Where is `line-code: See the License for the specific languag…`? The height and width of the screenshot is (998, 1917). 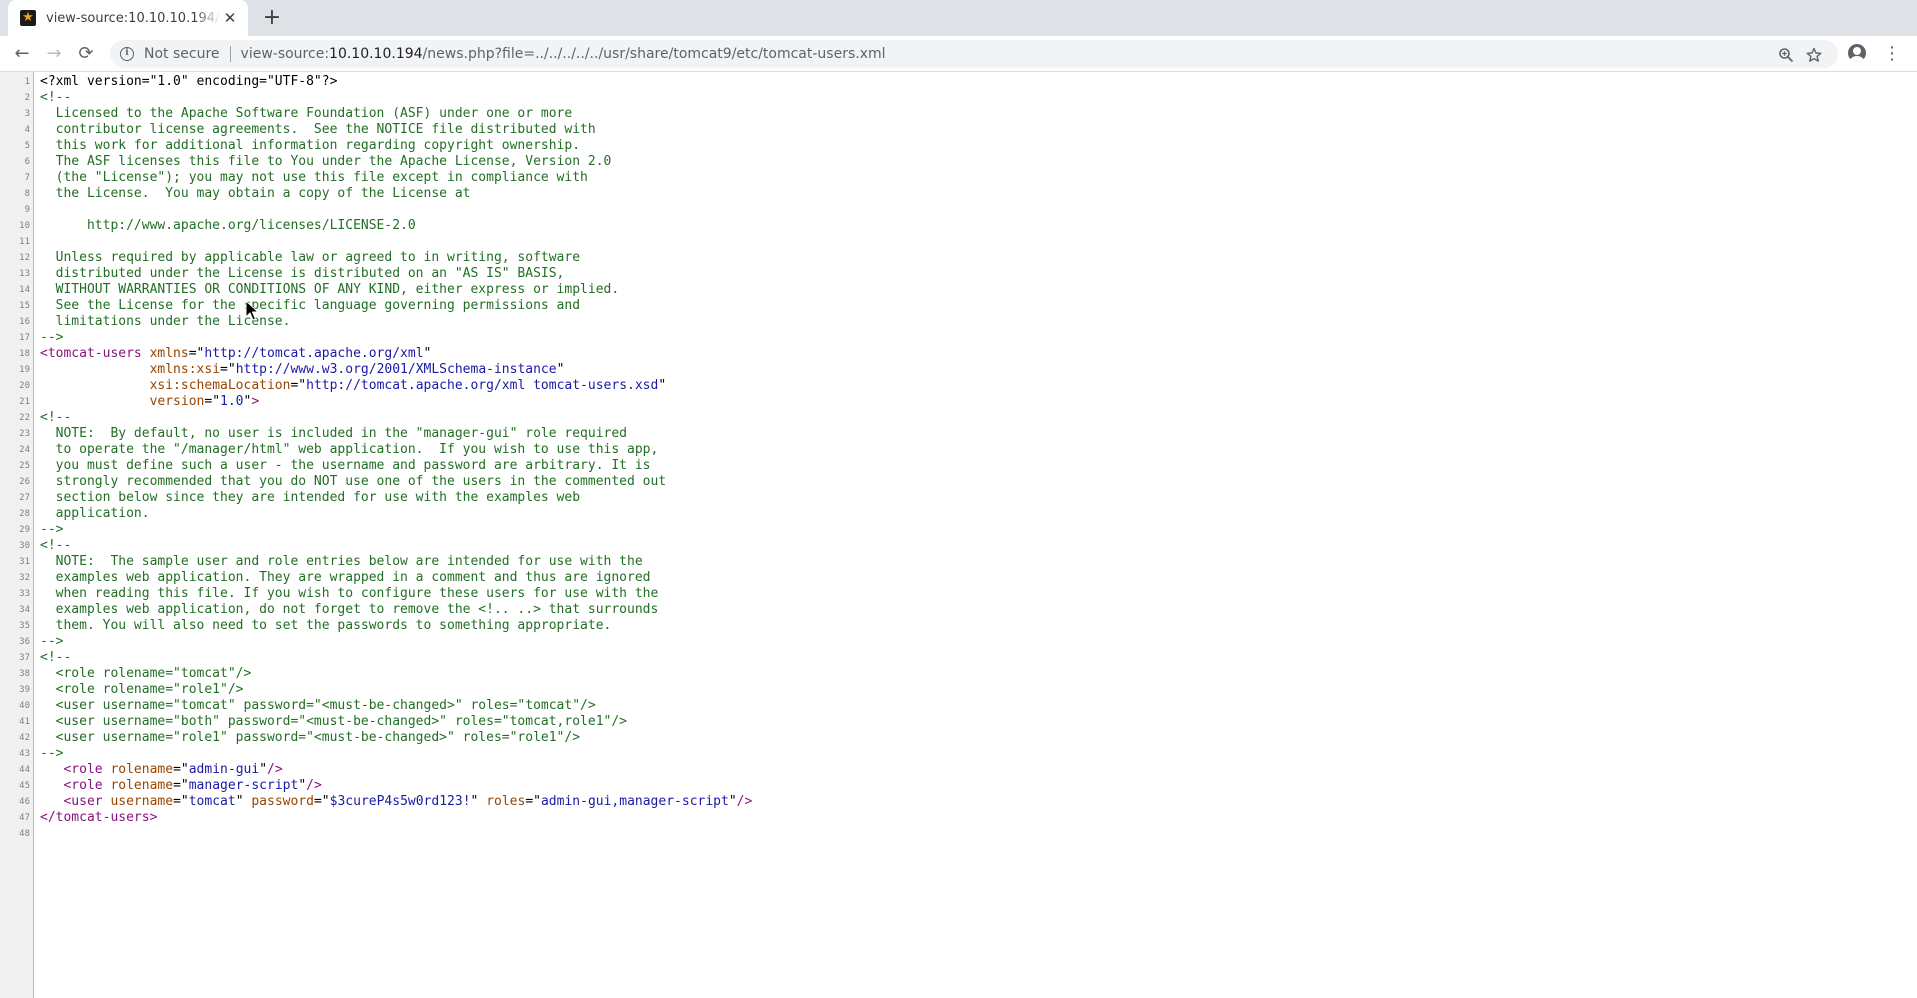 line-code: See the License for the specific languag… is located at coordinates (305, 306).